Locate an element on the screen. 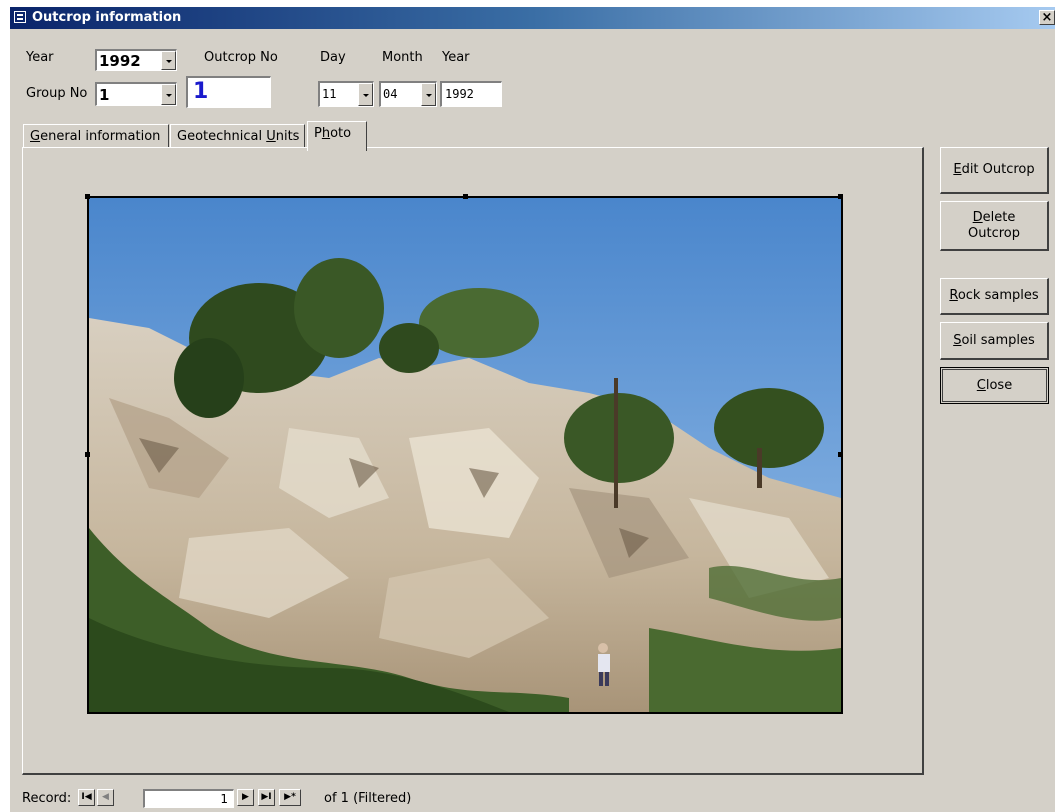 The width and height of the screenshot is (1055, 812). soil-samples-label: oil samples is located at coordinates (998, 340).